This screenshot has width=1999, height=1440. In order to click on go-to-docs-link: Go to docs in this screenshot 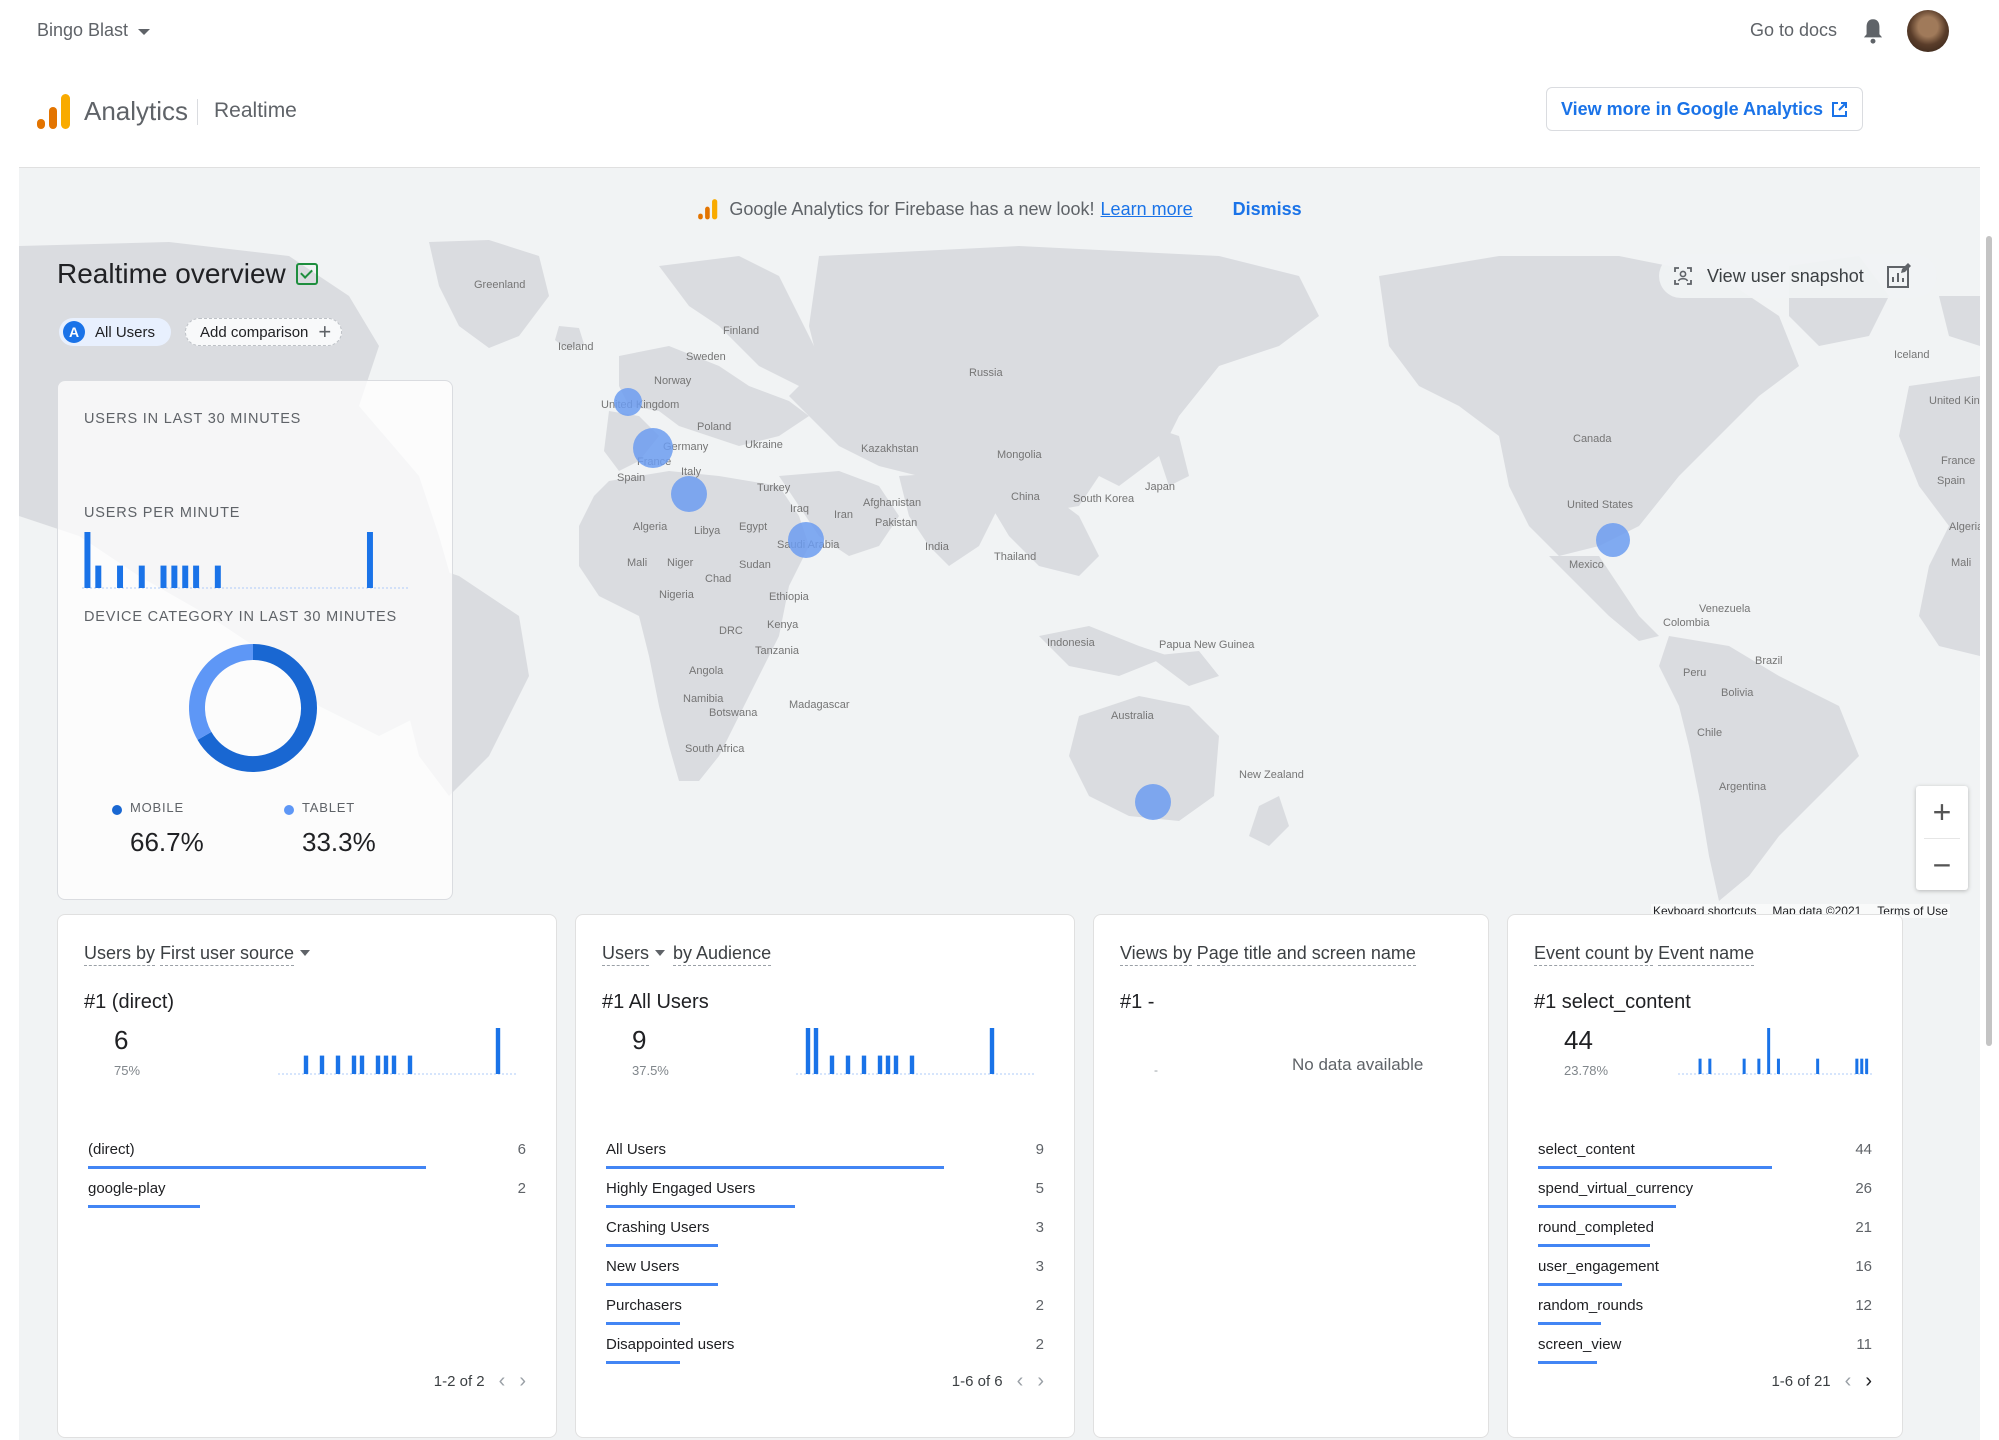, I will do `click(1793, 30)`.